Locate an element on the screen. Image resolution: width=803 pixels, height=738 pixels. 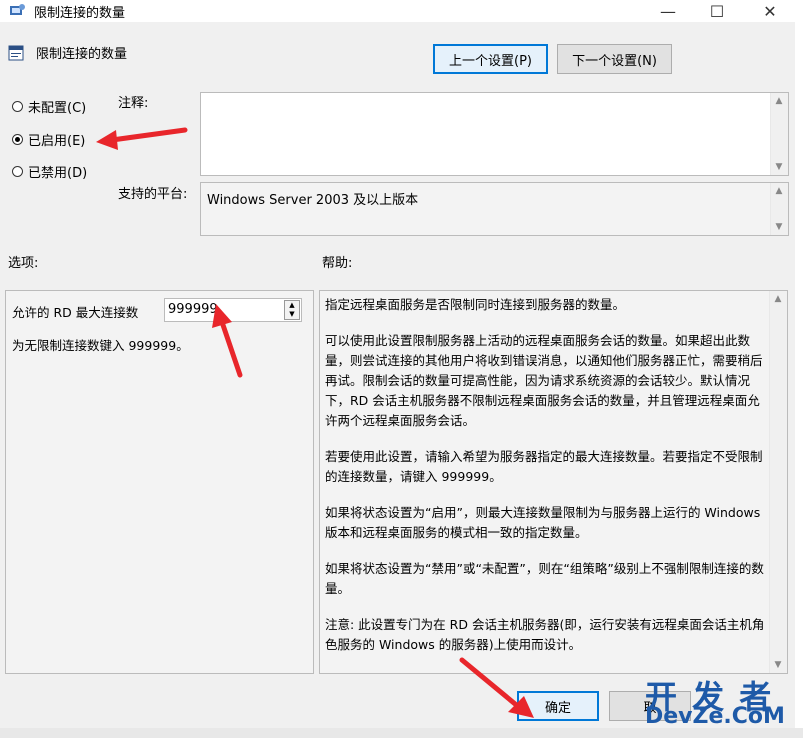
watermark-bottom: DevZe.CoM is located at coordinates (715, 716).